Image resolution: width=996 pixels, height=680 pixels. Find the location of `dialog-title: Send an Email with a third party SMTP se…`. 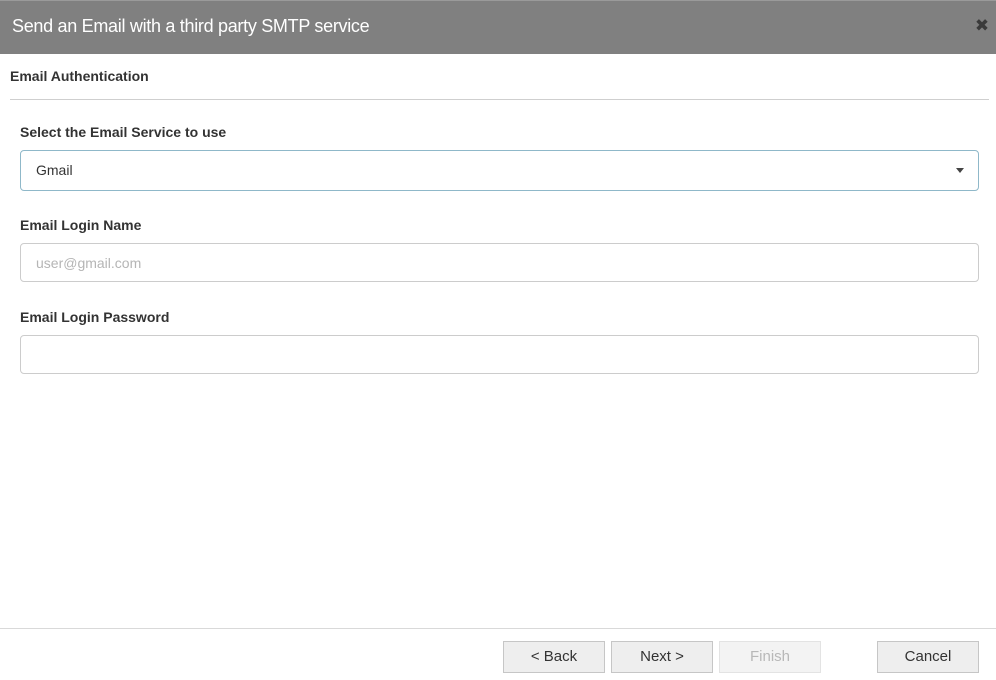

dialog-title: Send an Email with a third party SMTP se… is located at coordinates (191, 26).